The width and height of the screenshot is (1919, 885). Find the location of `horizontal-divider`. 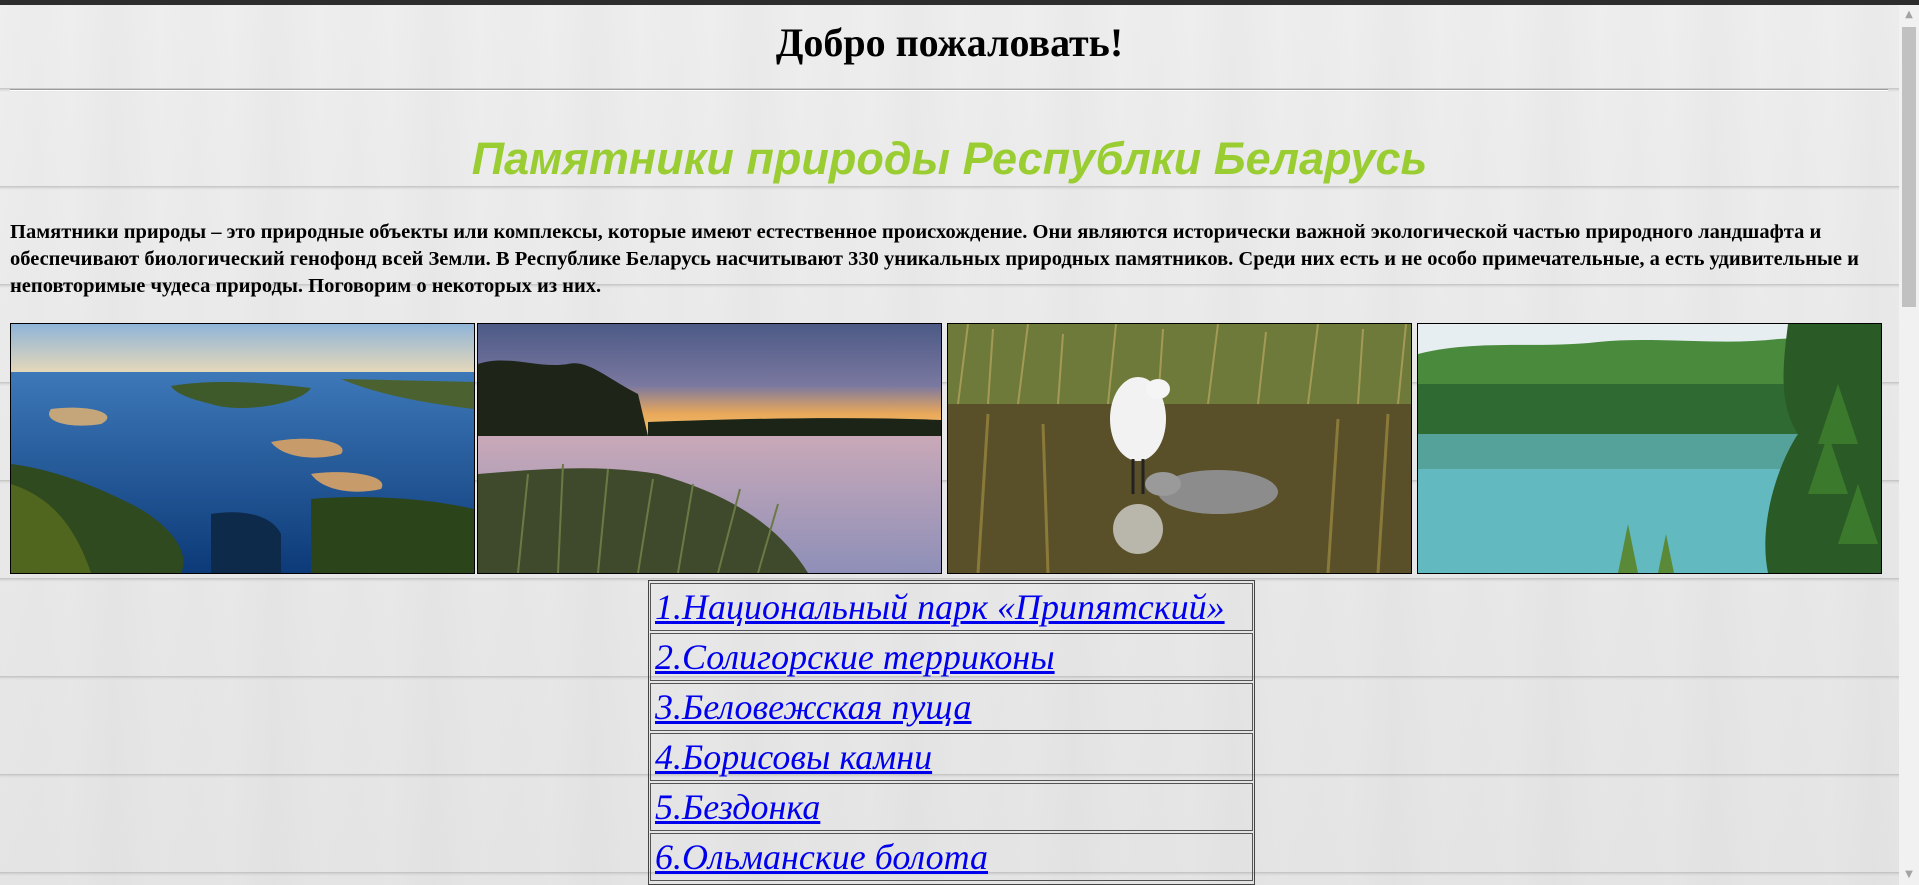

horizontal-divider is located at coordinates (949, 90).